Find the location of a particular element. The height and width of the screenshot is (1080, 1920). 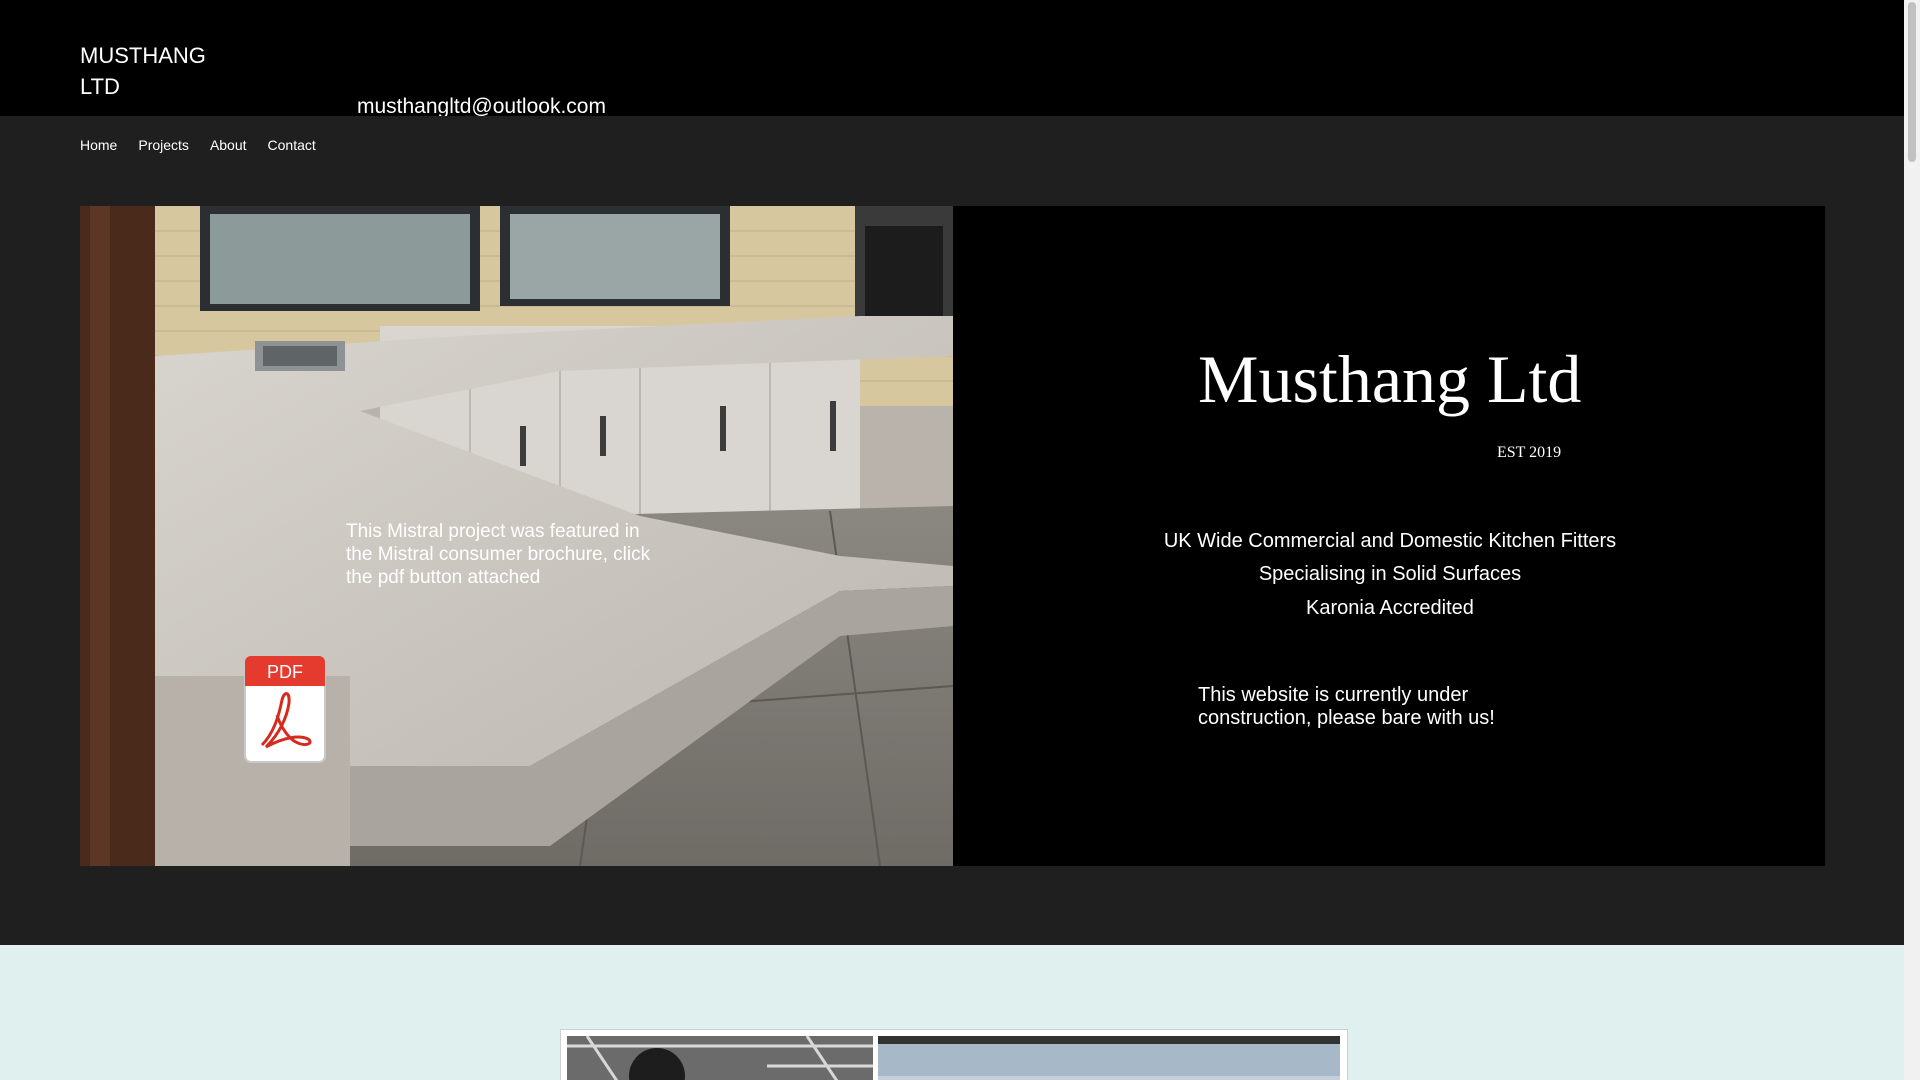

scrollbar-thumb is located at coordinates (1912, 82).